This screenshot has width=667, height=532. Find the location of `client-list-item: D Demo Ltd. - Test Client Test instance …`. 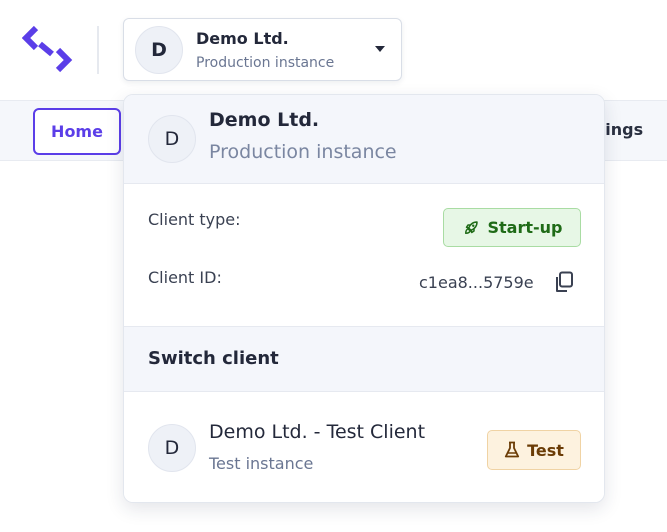

client-list-item: D Demo Ltd. - Test Client Test instance … is located at coordinates (364, 447).